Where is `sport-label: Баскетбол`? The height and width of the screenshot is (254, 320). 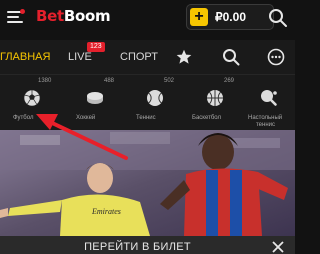
sport-label: Баскетбол is located at coordinates (206, 118).